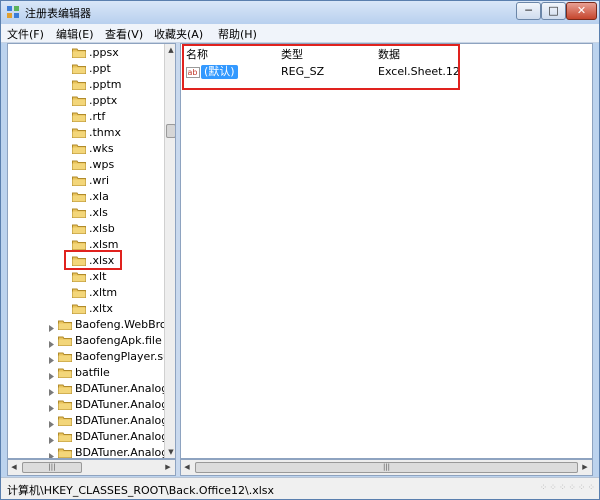 This screenshot has height=500, width=600. I want to click on values-horizontal-scrollbar: ◀ ||| ▶, so click(386, 467).